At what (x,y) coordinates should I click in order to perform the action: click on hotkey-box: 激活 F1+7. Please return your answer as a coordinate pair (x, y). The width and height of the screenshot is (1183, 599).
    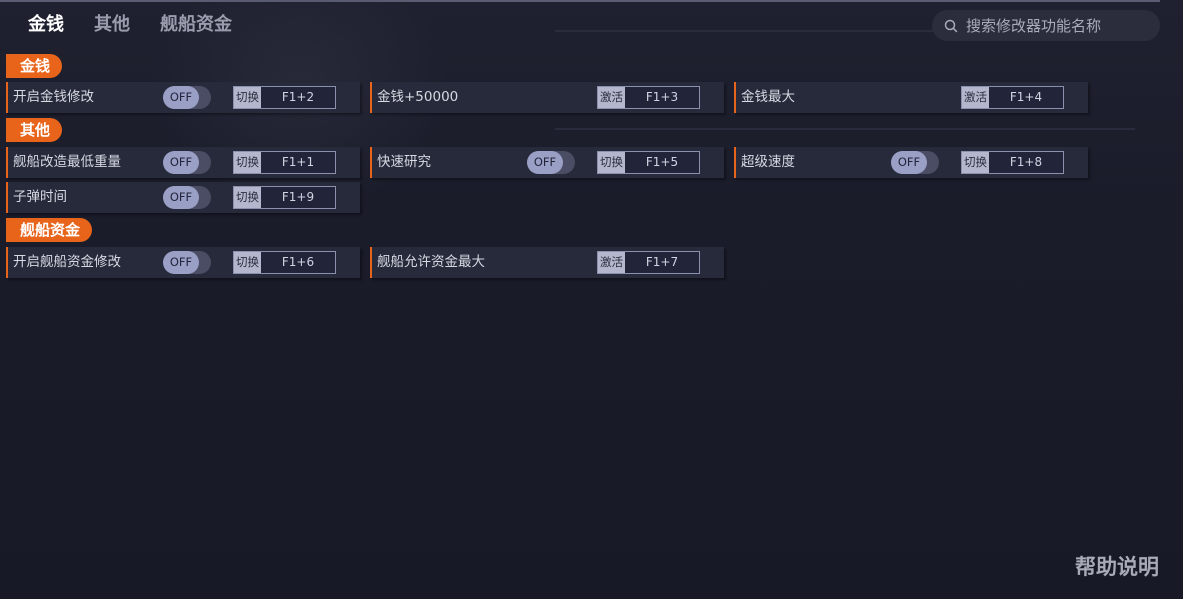
    Looking at the image, I should click on (648, 262).